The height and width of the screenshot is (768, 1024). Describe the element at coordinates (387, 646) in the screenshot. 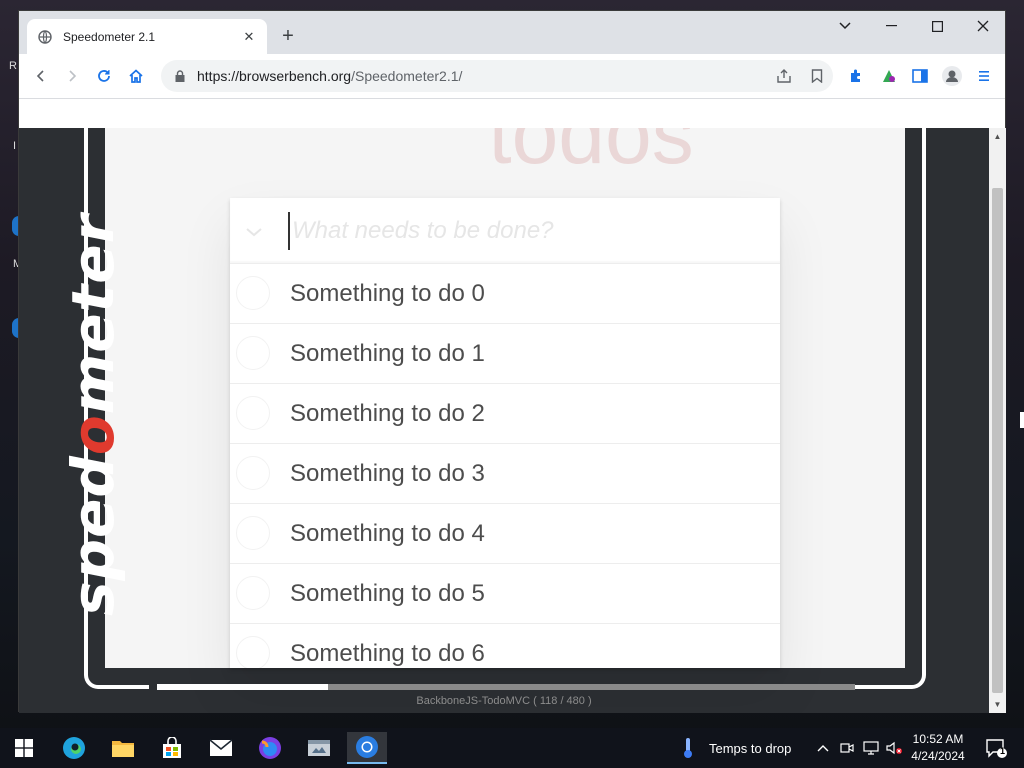

I see `todo-label: Something to do 6` at that location.